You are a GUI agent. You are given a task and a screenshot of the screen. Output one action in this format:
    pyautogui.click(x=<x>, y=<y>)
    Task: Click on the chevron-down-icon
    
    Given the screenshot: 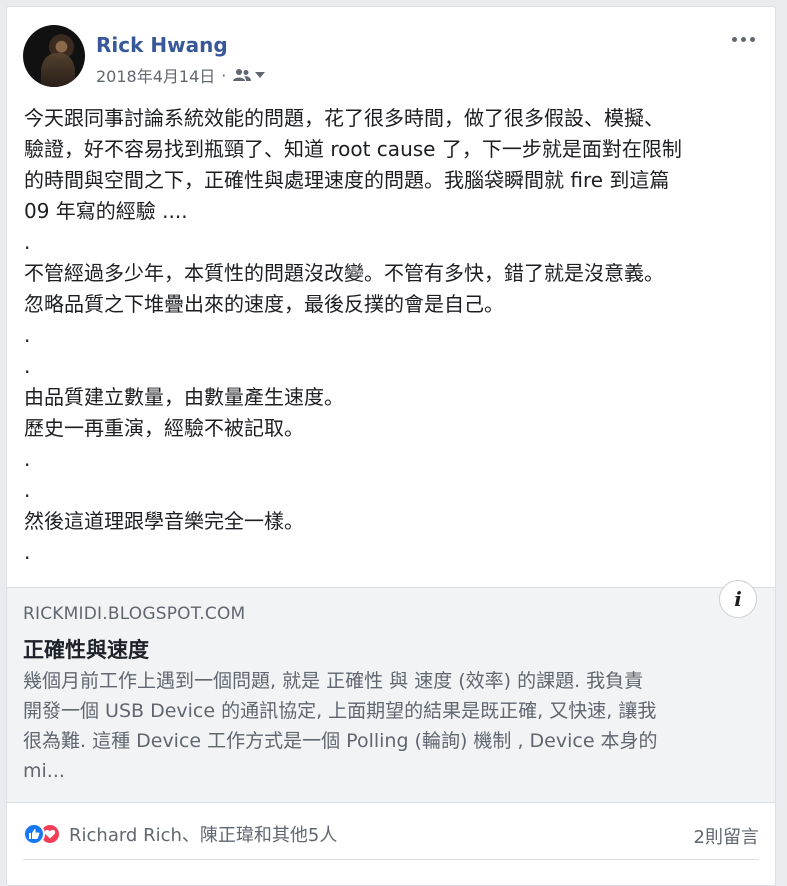 What is the action you would take?
    pyautogui.click(x=260, y=75)
    